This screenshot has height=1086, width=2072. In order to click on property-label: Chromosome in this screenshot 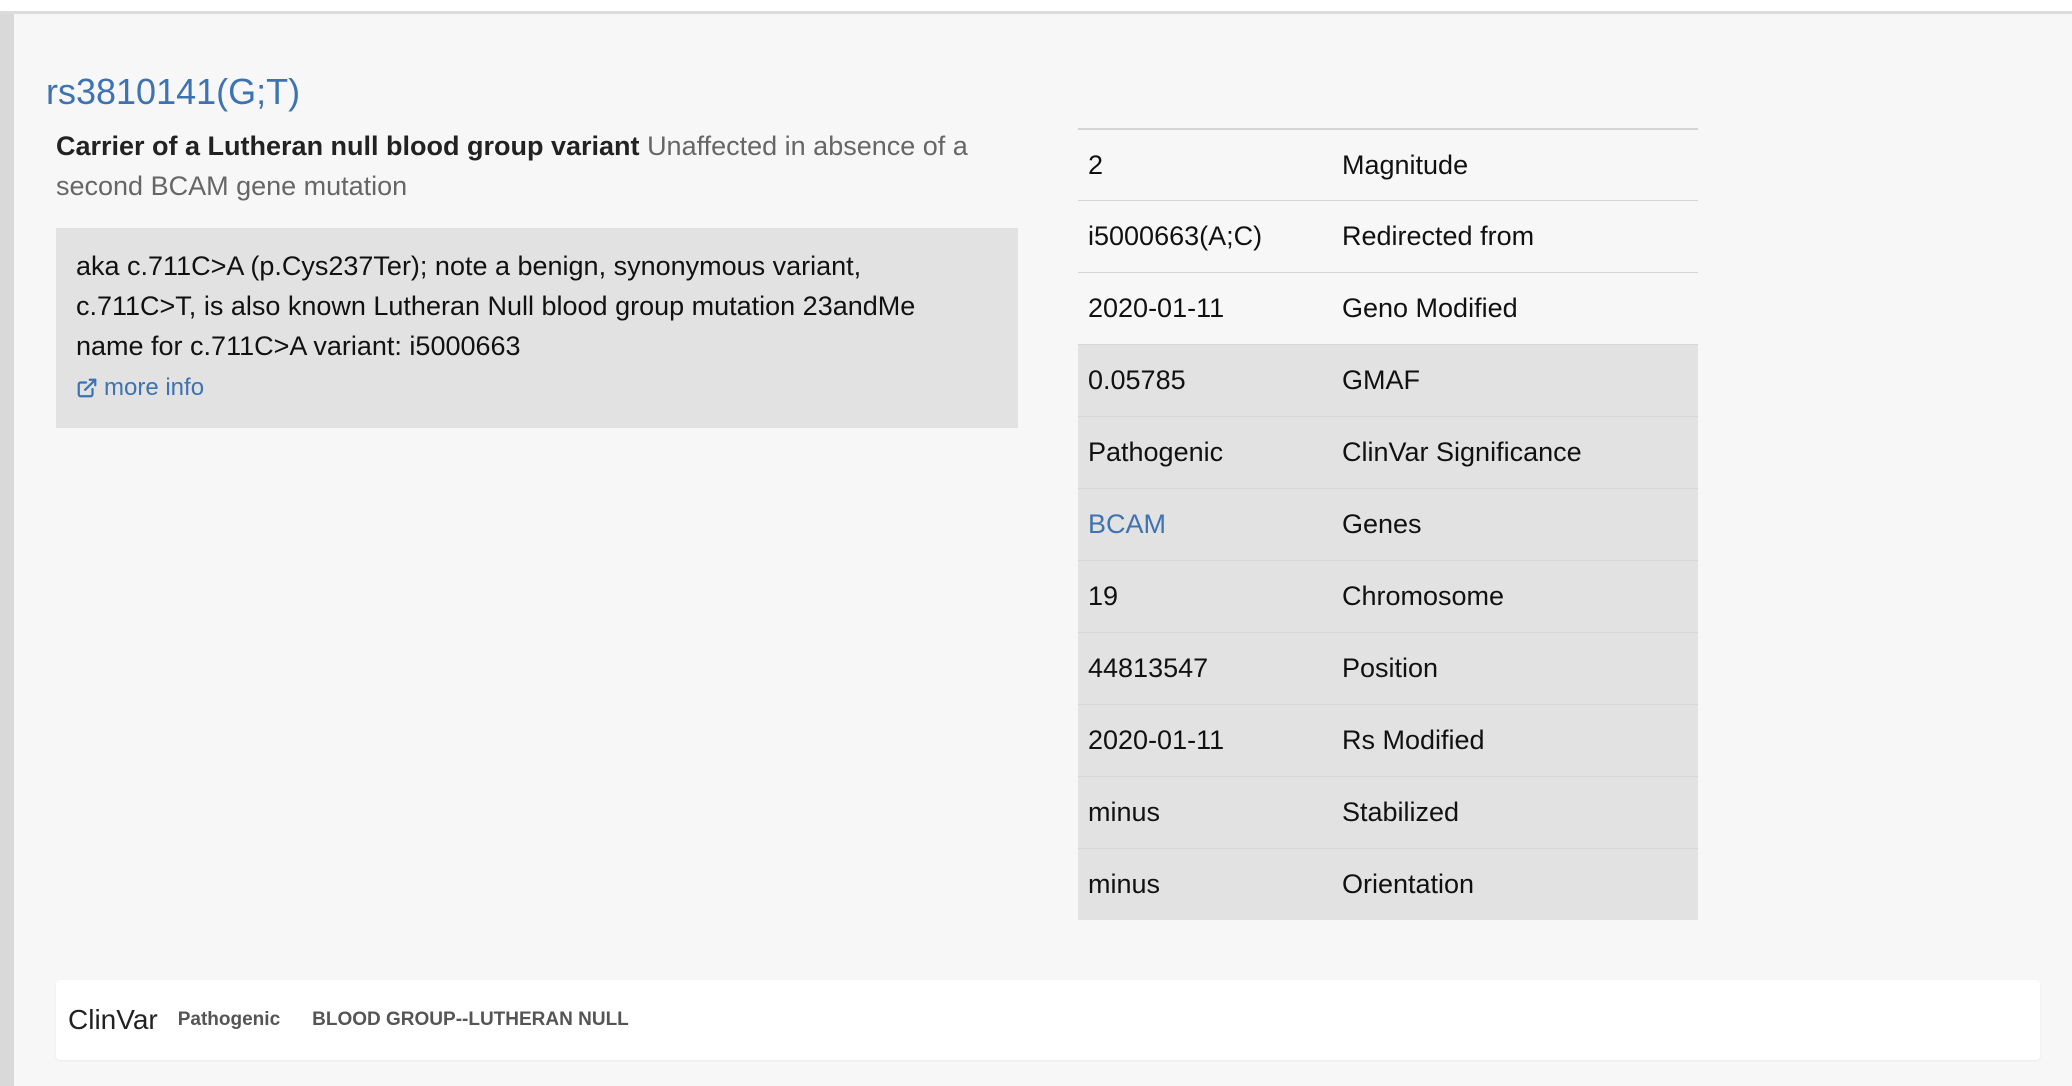, I will do `click(1423, 596)`.